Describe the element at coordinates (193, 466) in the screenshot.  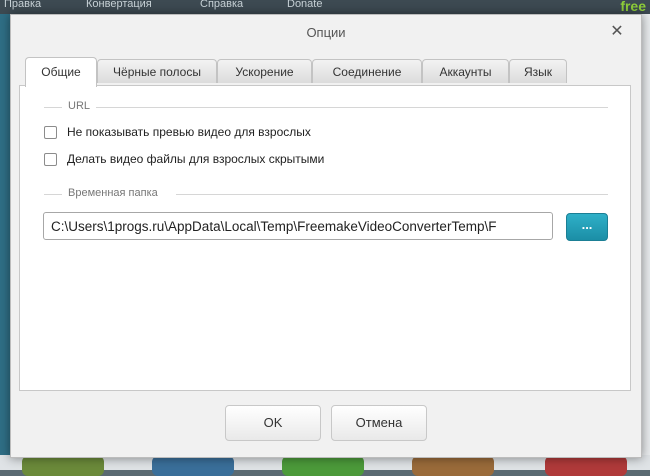
I see `background-tile-audio` at that location.